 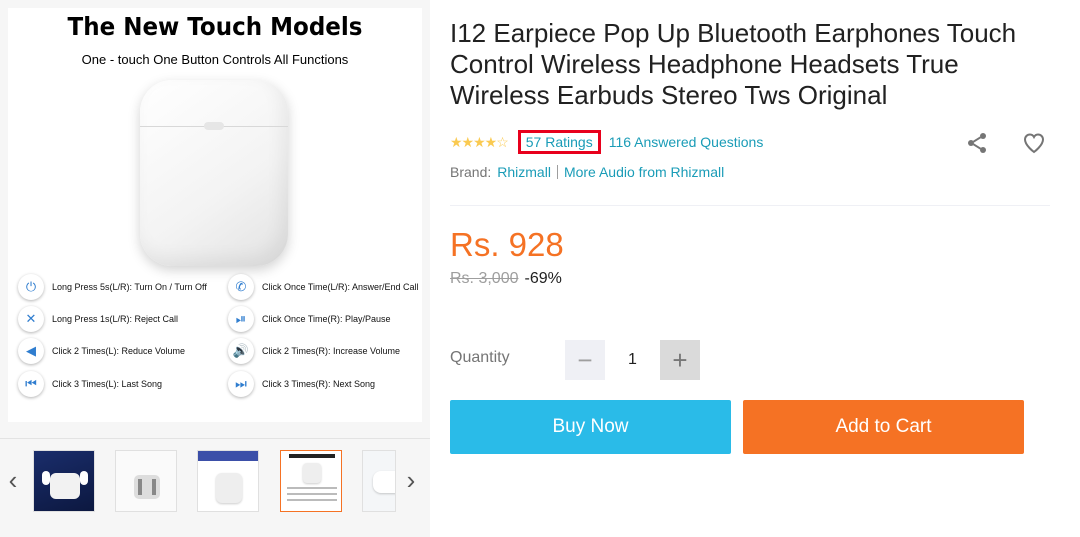 I want to click on control-label: Long Press 1s(L/R): Reject Call, so click(x=115, y=319).